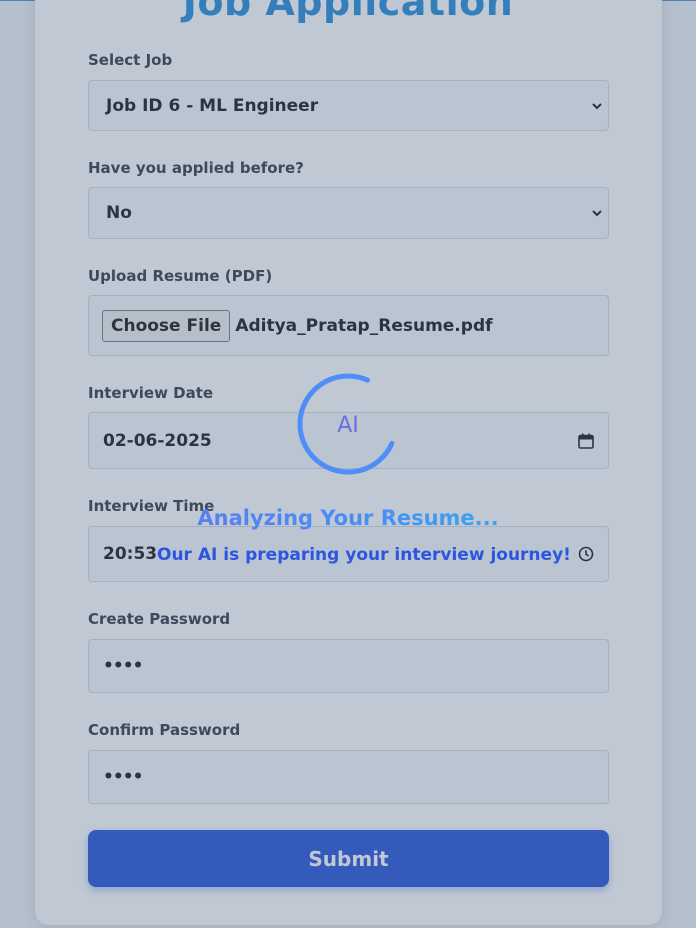 This screenshot has width=696, height=928. Describe the element at coordinates (348, 425) in the screenshot. I see `spinner-ai-label: AI` at that location.